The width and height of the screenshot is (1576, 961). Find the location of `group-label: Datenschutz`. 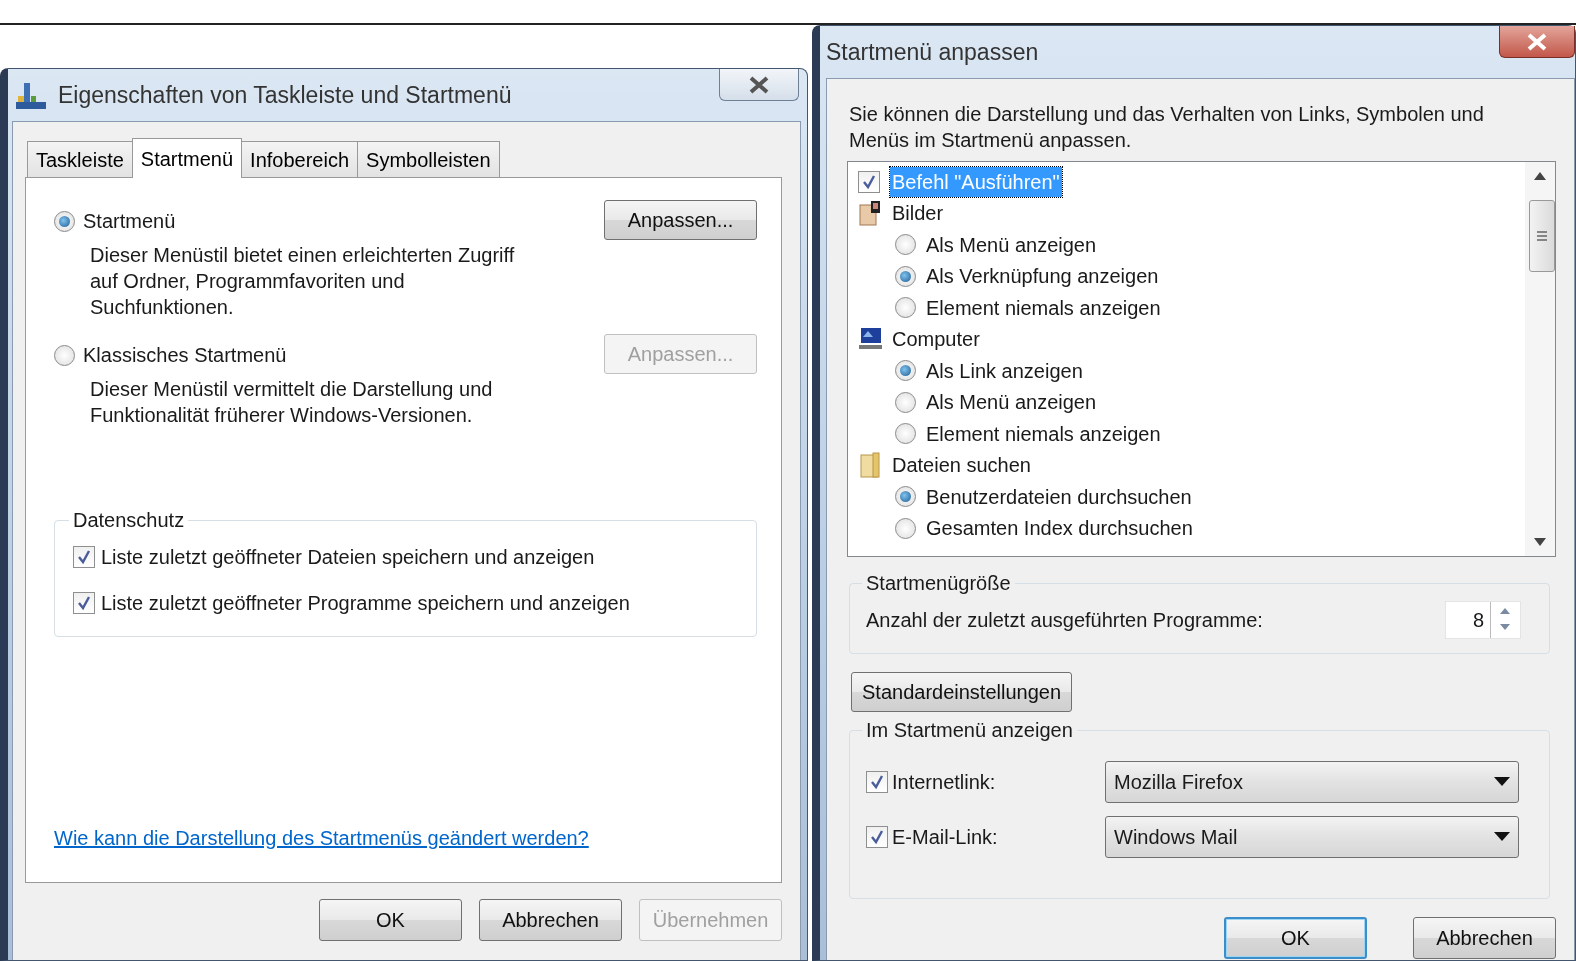

group-label: Datenschutz is located at coordinates (129, 520).